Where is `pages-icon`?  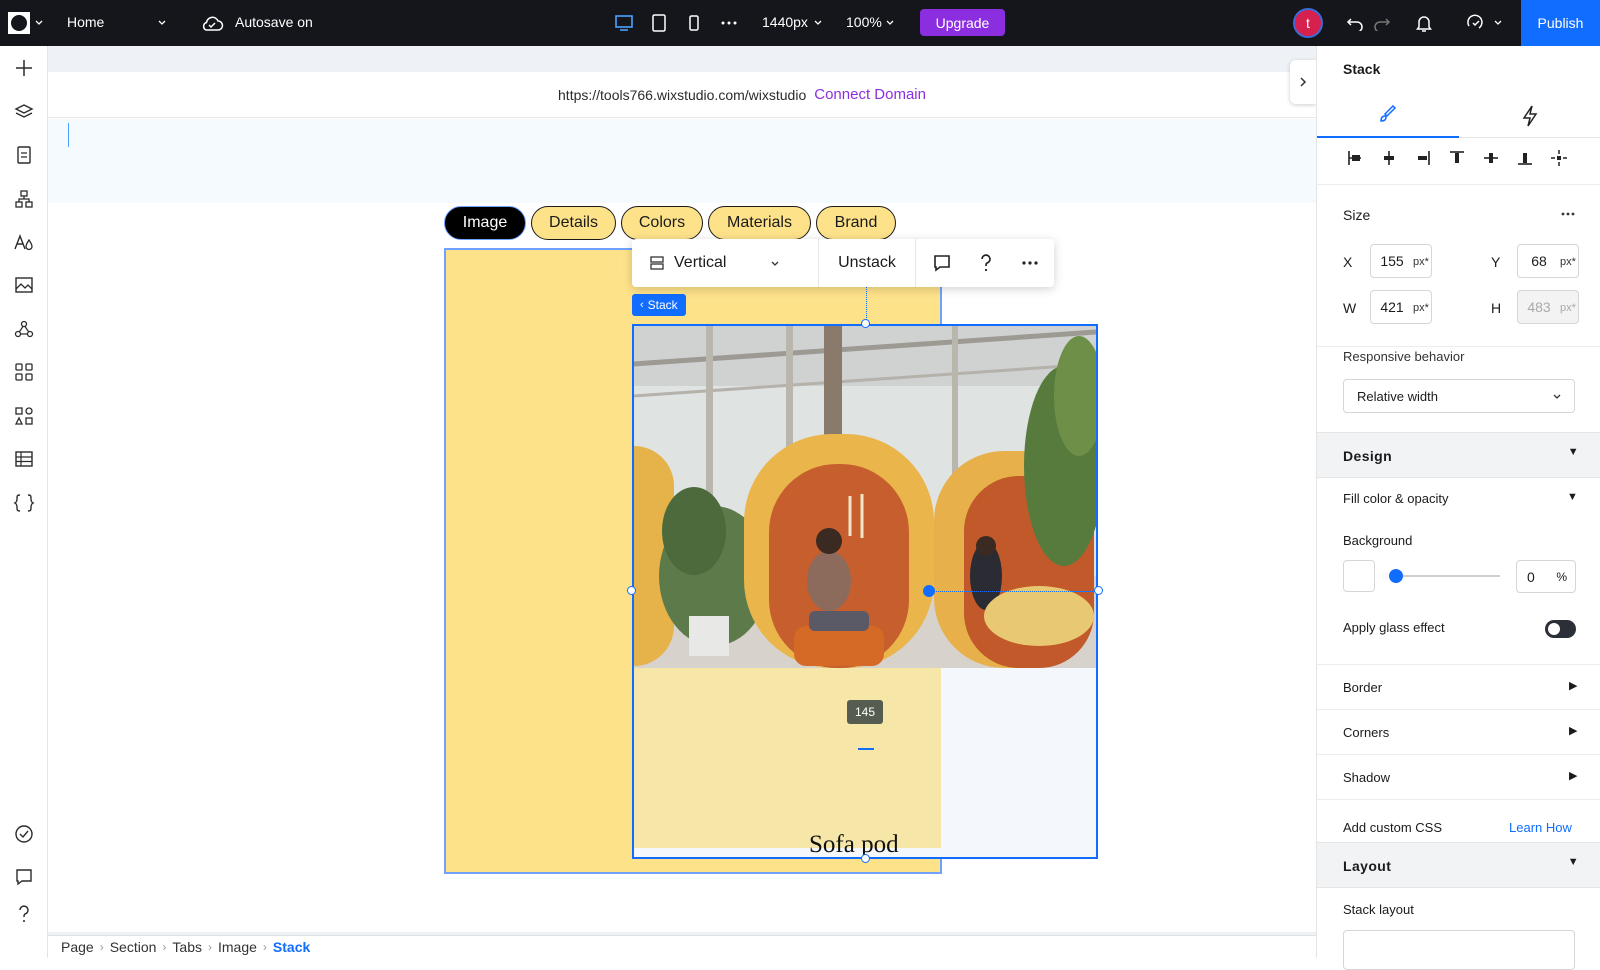
pages-icon is located at coordinates (24, 155).